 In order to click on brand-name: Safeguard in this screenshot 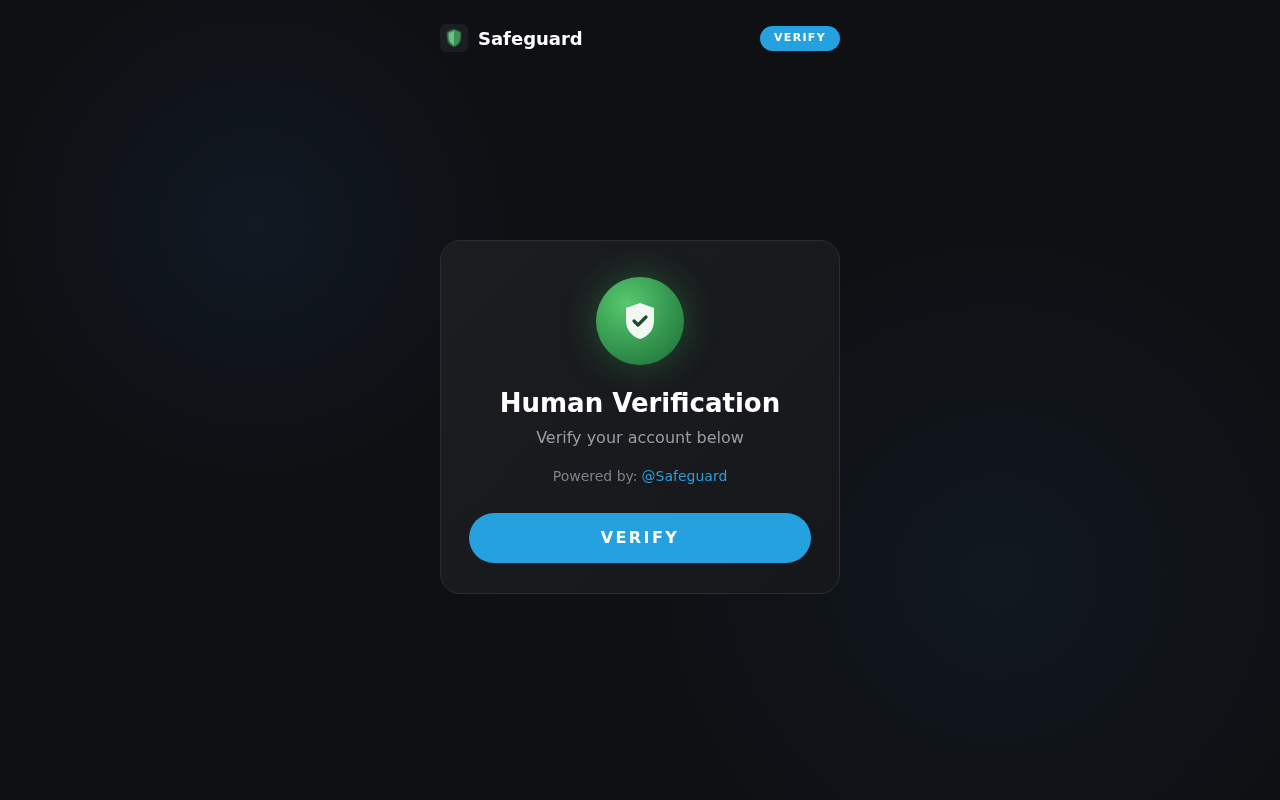, I will do `click(530, 38)`.